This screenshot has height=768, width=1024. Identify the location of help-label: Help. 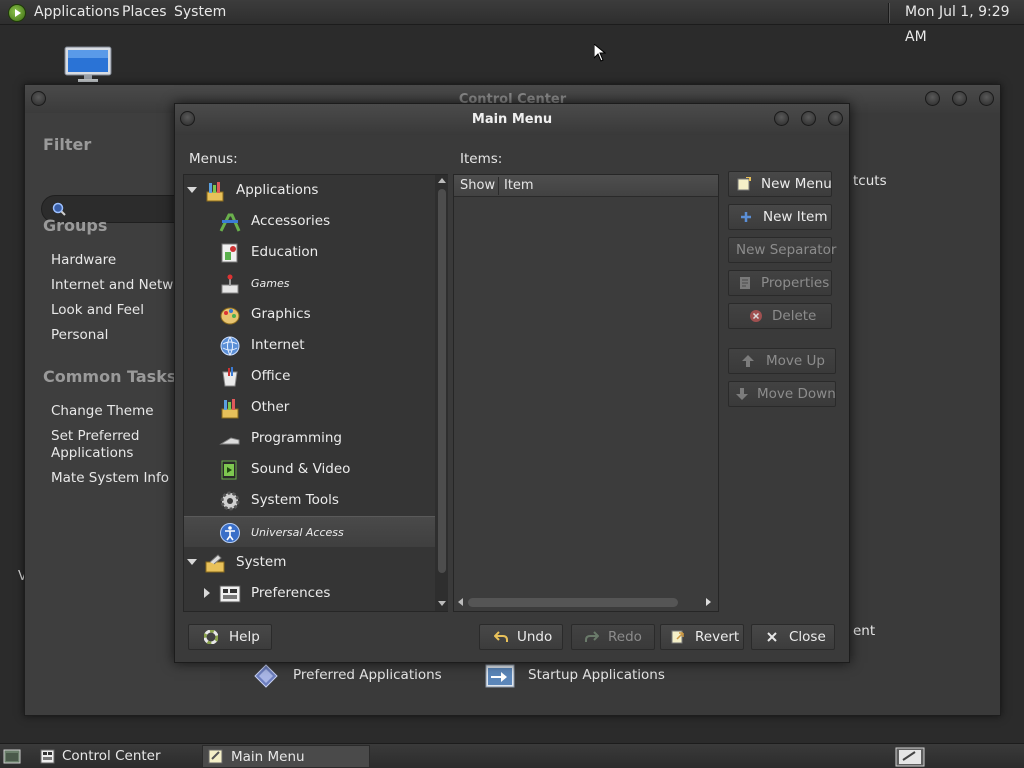
(244, 637).